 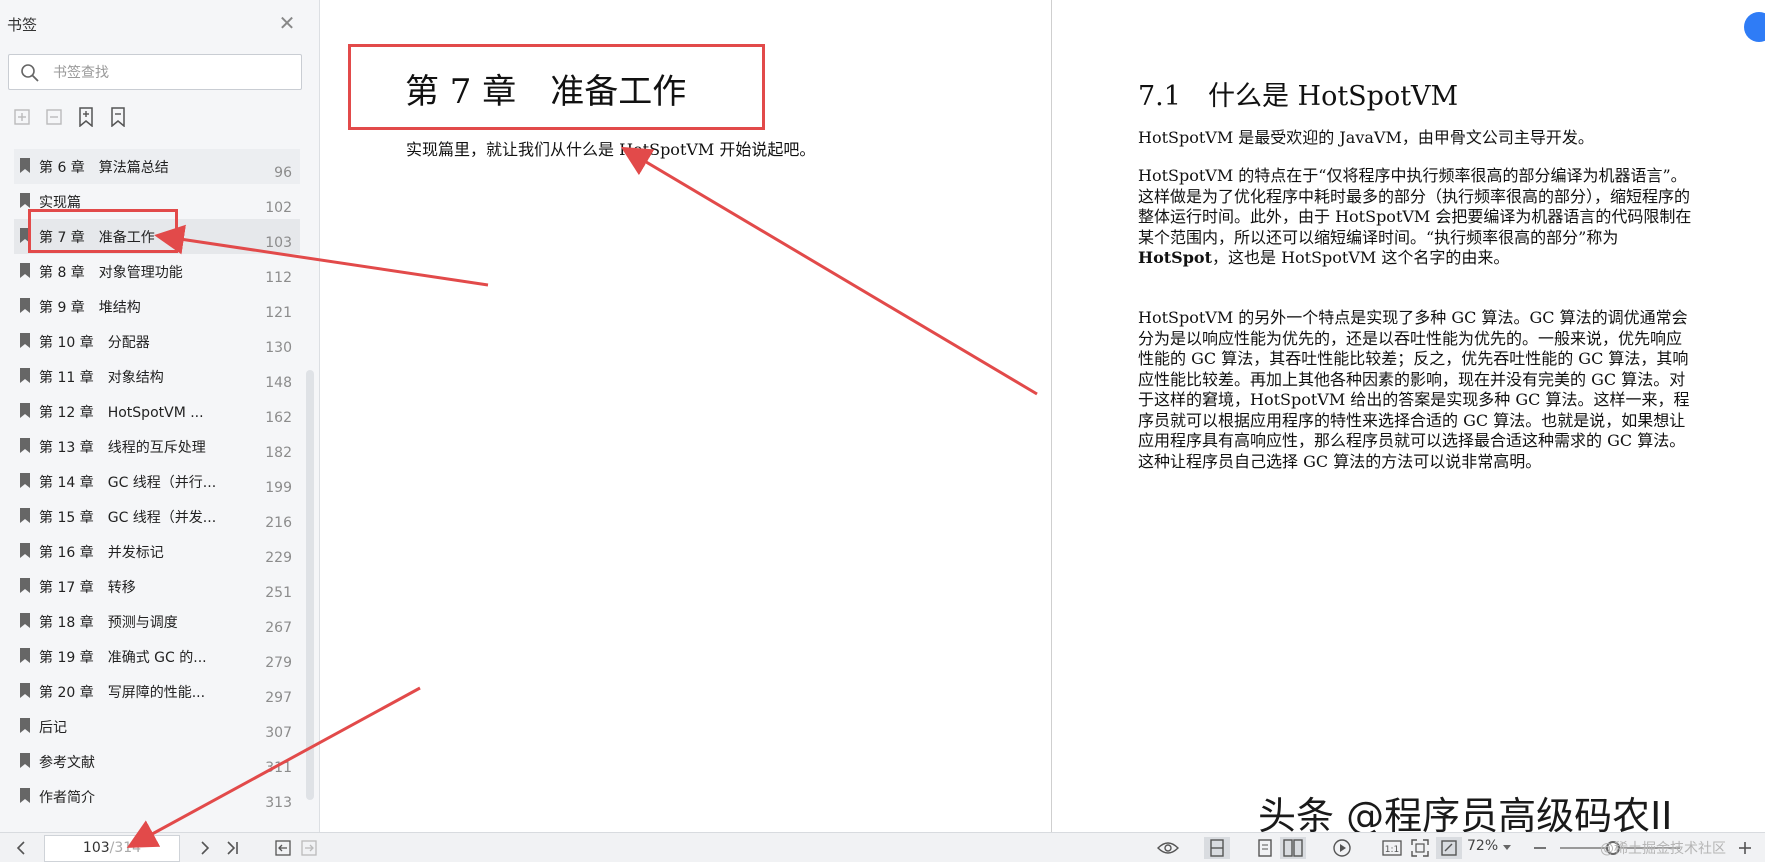 I want to click on bookmark-item: 第 8 章 对象管理功能 112, so click(x=157, y=271).